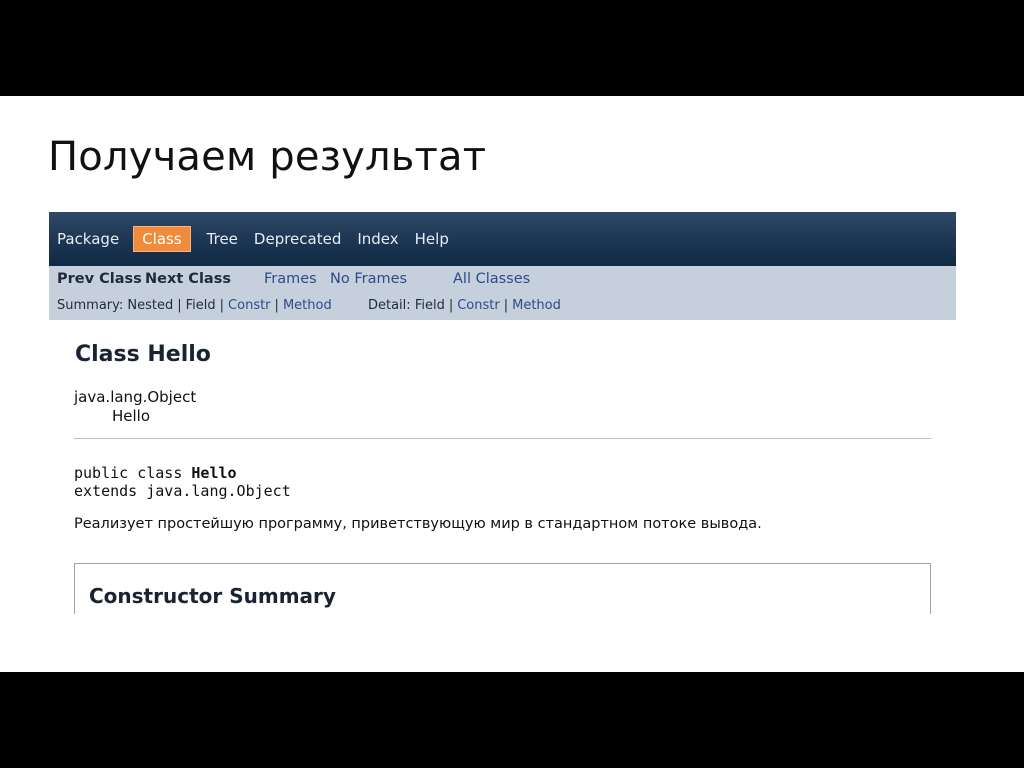 This screenshot has width=1024, height=768. What do you see at coordinates (432, 239) in the screenshot?
I see `nav-help: Help` at bounding box center [432, 239].